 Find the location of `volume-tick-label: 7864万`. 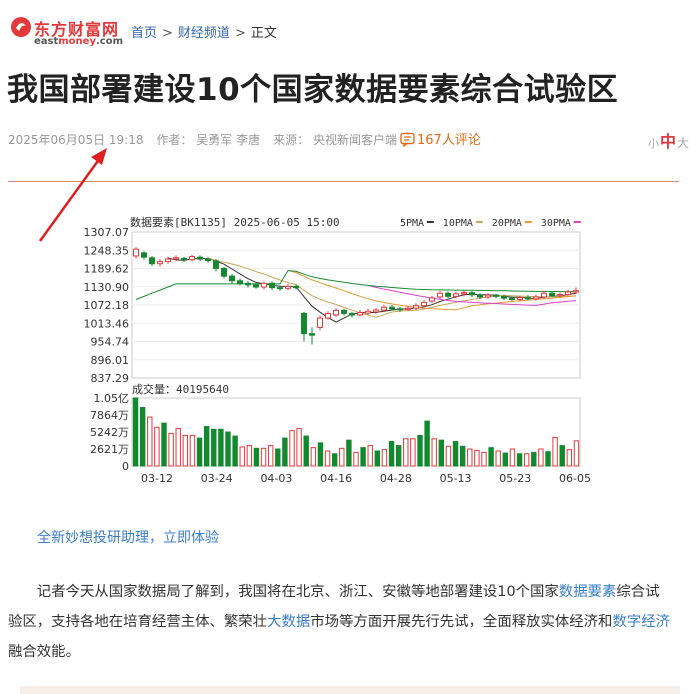

volume-tick-label: 7864万 is located at coordinates (109, 415).